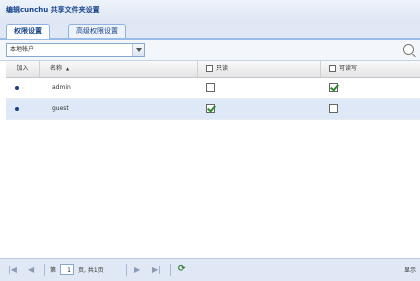  I want to click on pagination-bar: |◀ ◀ 第 1 页, 共1页 ▶ ▶| ⟳ 显示, so click(210, 269).